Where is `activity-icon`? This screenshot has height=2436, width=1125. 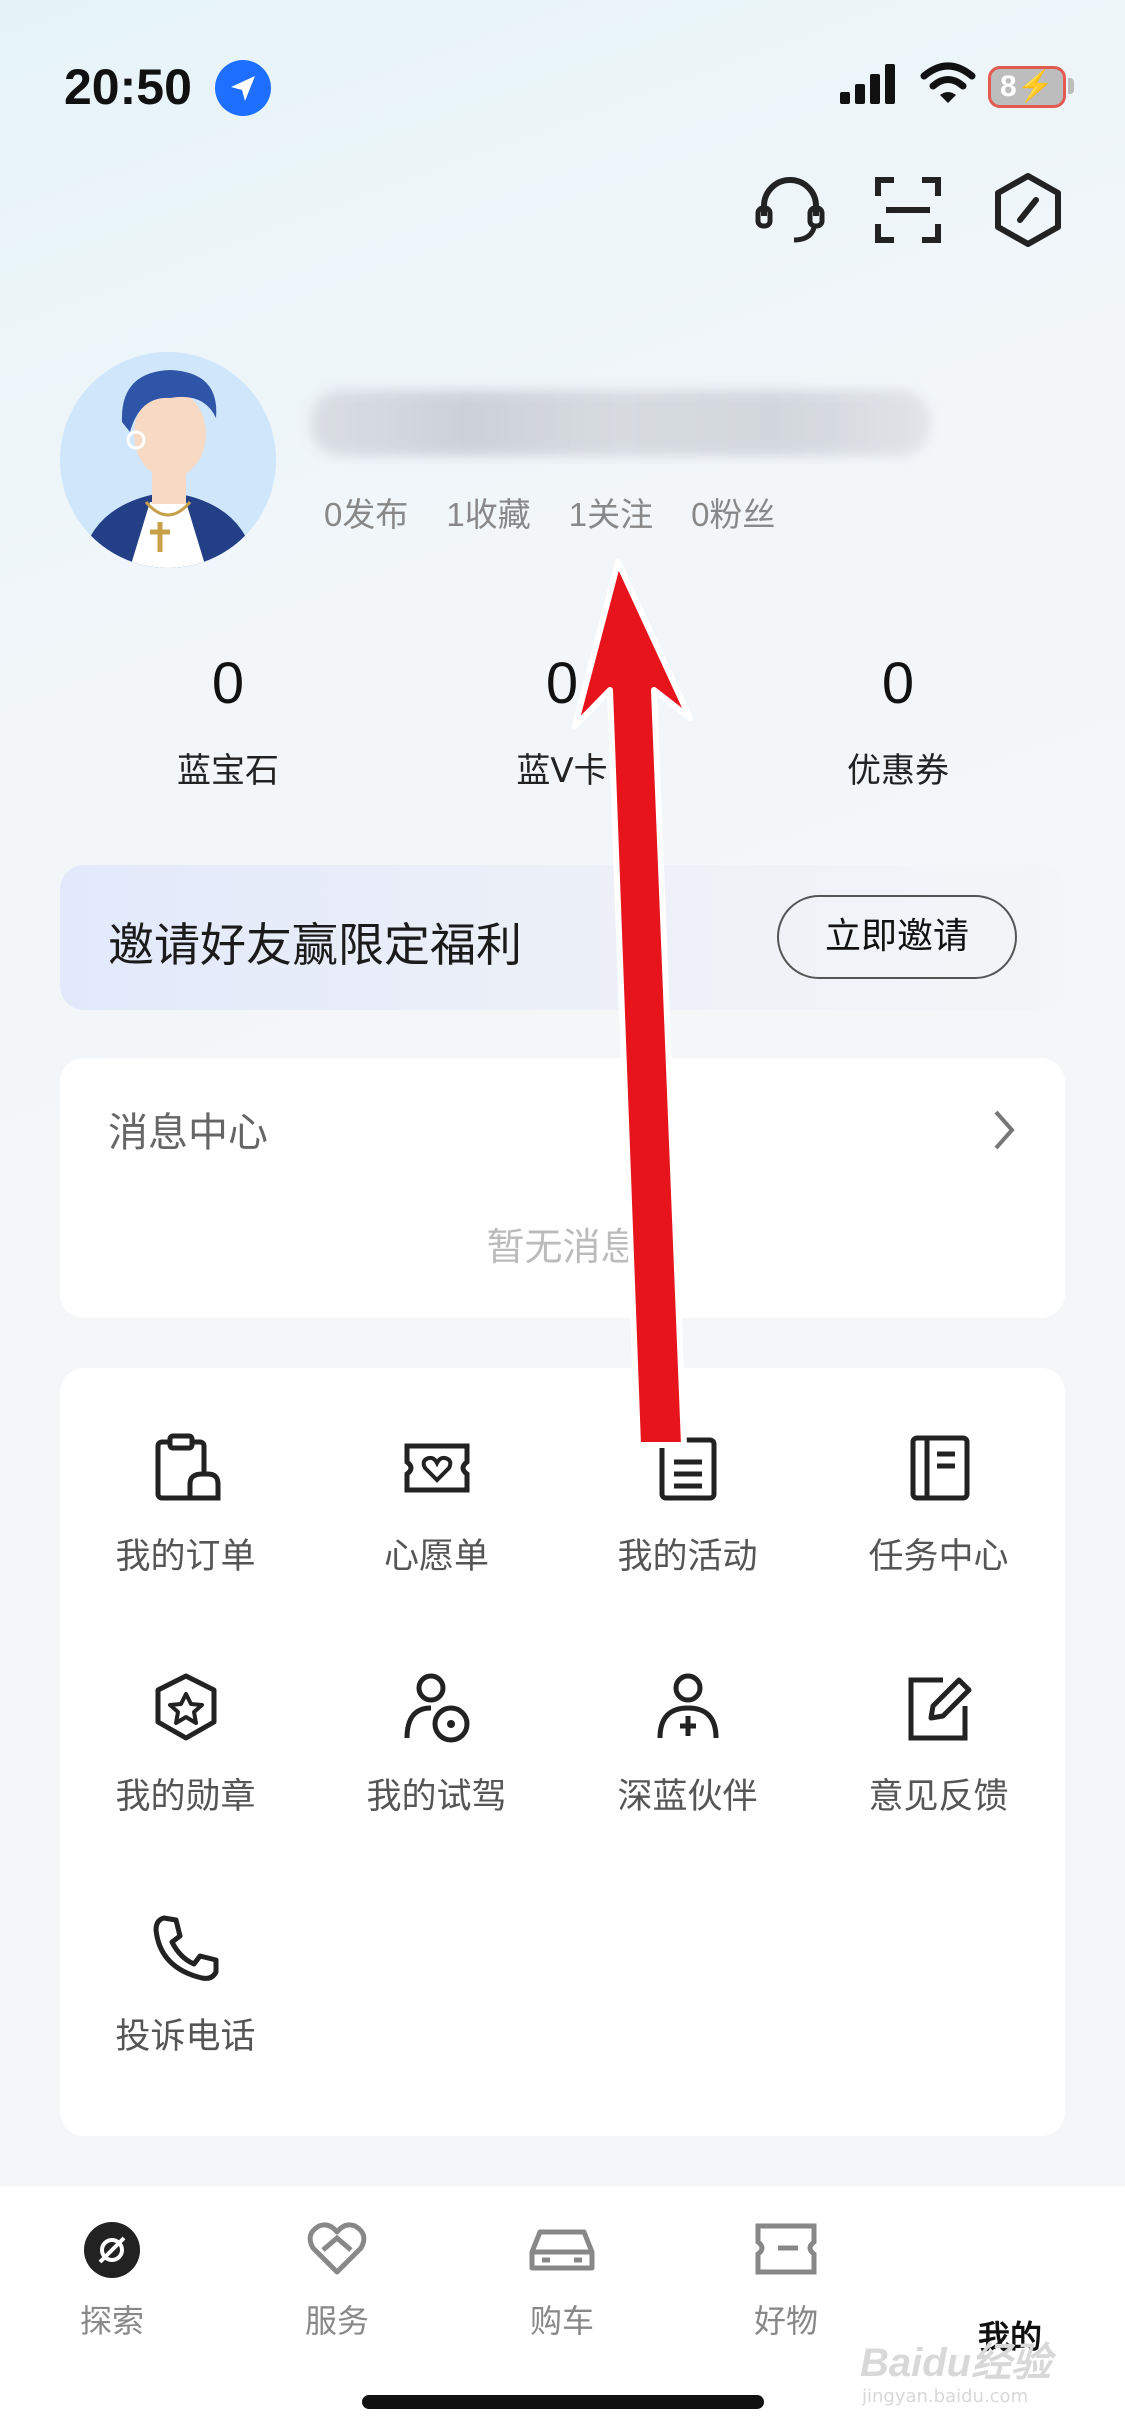
activity-icon is located at coordinates (687, 1469).